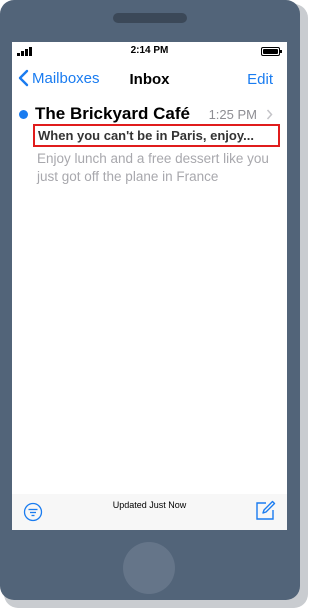 This screenshot has width=320, height=614. I want to click on navigation-bar: Mailboxes Inbox Edit, so click(149, 79).